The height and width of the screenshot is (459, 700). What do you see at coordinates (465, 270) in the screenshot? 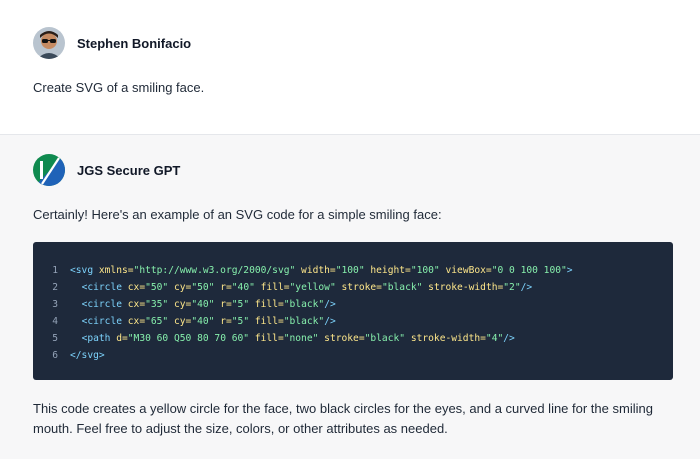
I see `code-token: viewBox=` at bounding box center [465, 270].